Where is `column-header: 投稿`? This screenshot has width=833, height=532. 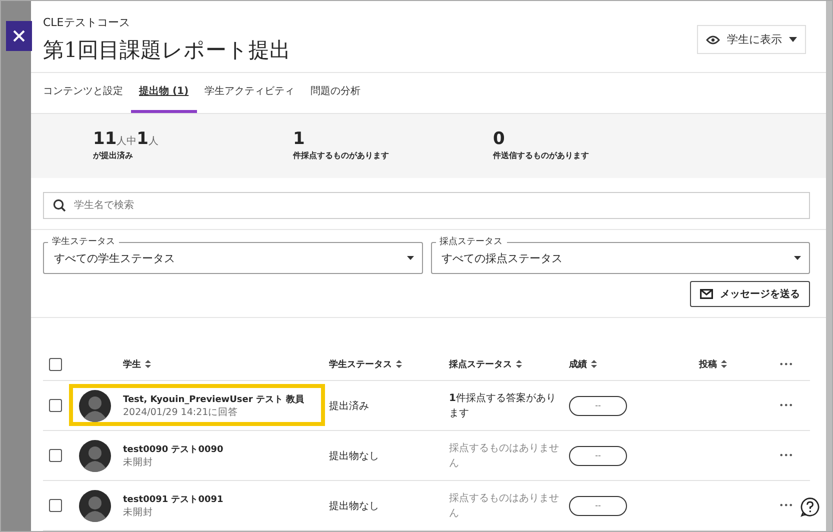 column-header: 投稿 is located at coordinates (713, 364).